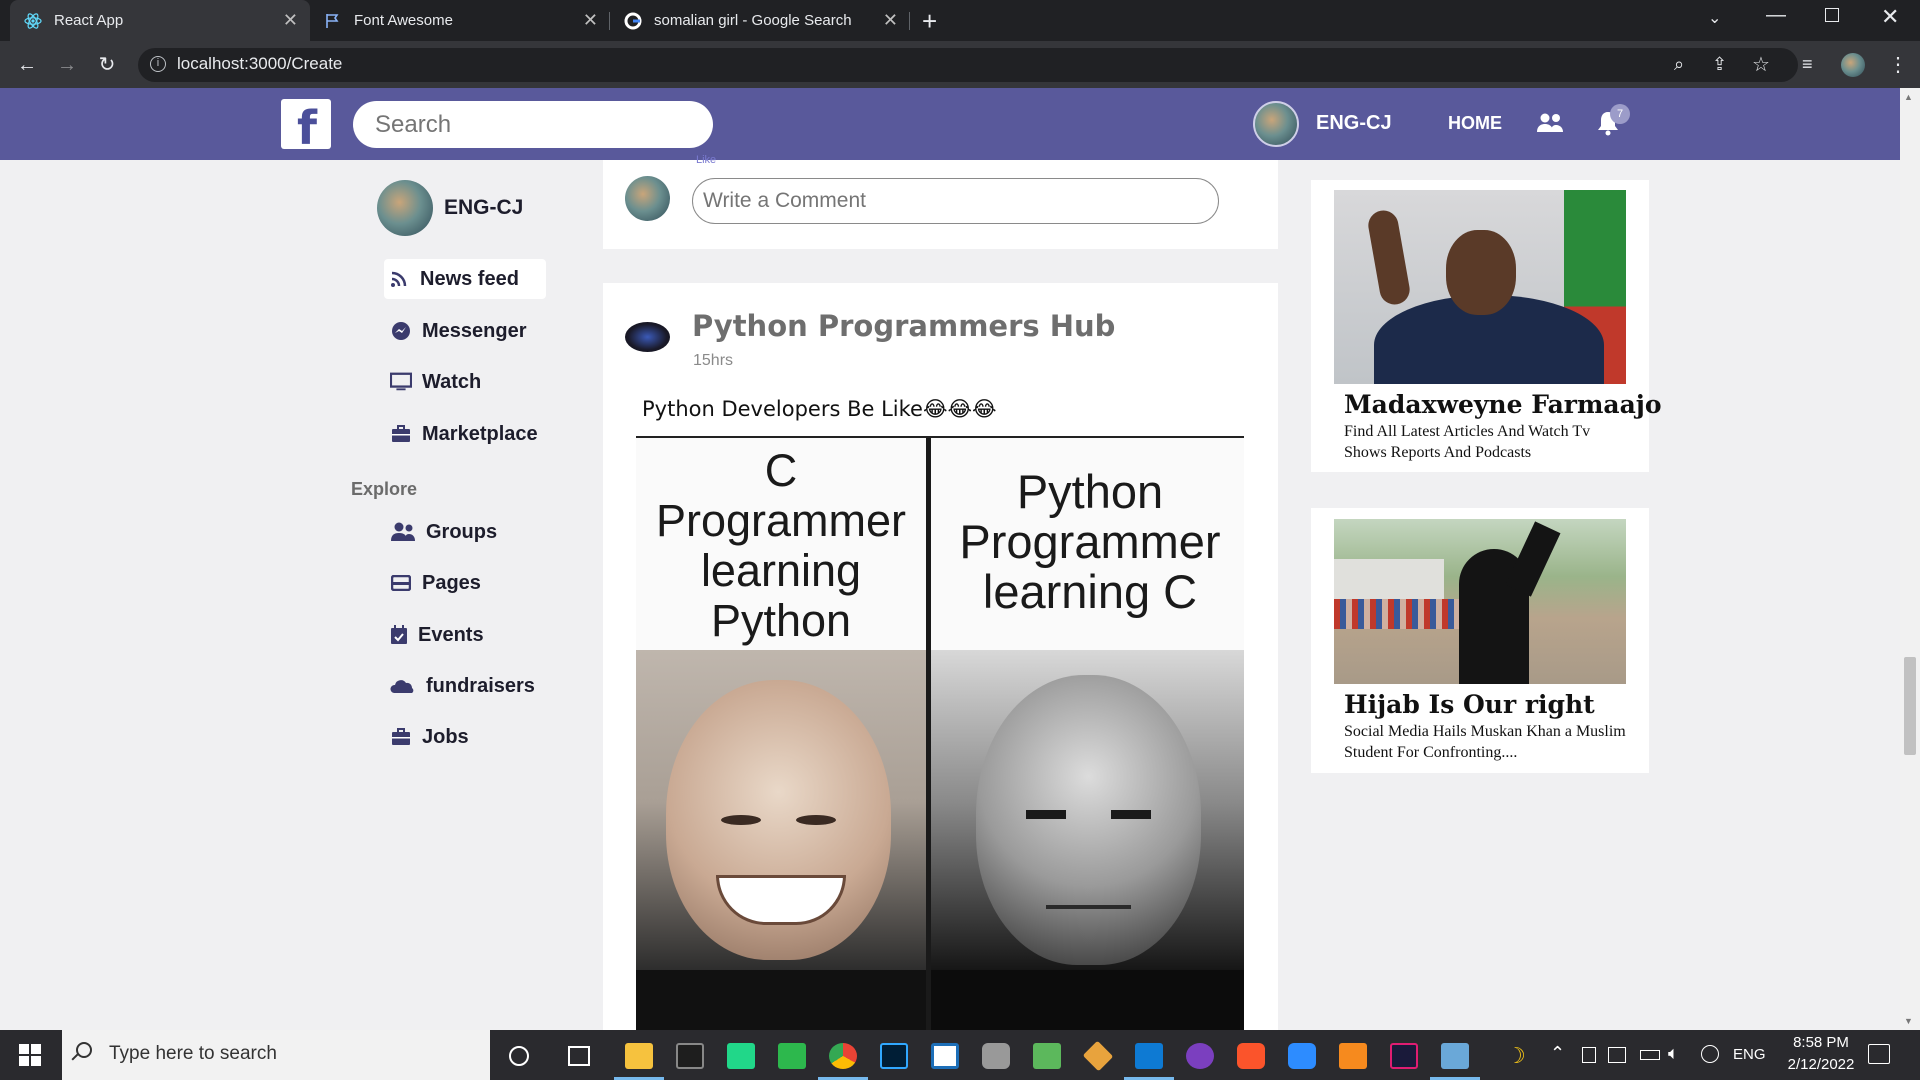  I want to click on minimize-icon: —, so click(1776, 15).